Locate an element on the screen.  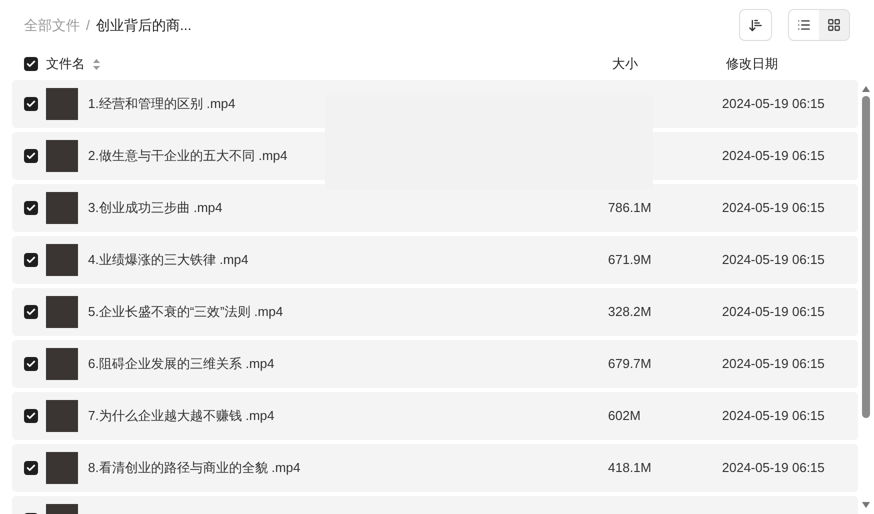
file-row: 7.为什么企业越大越不赚钱 .mp4 602M 2024-05-19 06:15 is located at coordinates (435, 416).